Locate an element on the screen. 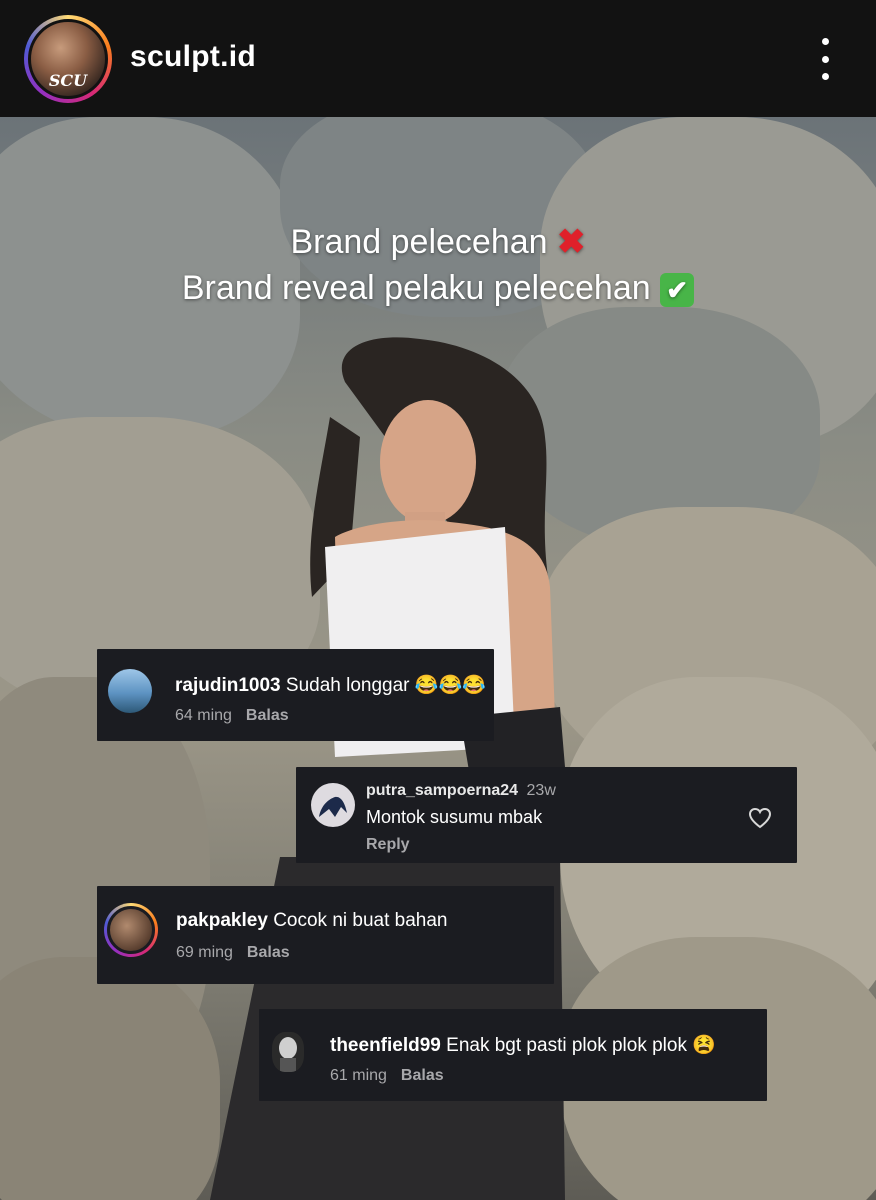 Image resolution: width=876 pixels, height=1200 pixels. comment-username: rajudin1003 is located at coordinates (228, 685).